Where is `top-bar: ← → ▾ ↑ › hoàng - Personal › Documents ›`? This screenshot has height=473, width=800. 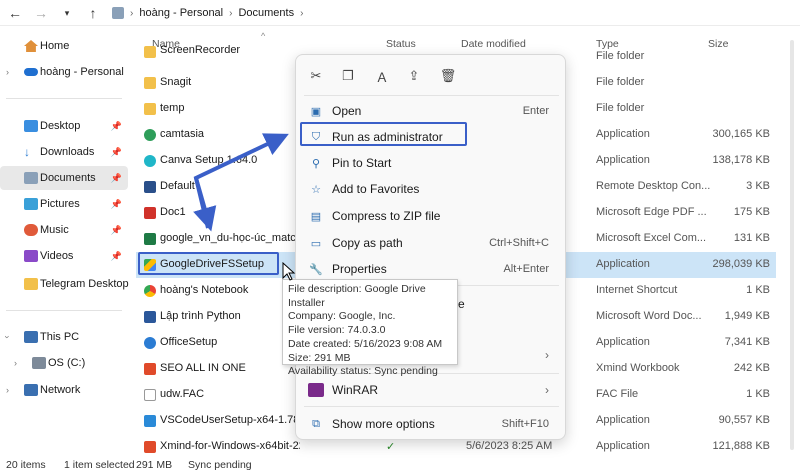 top-bar: ← → ▾ ↑ › hoàng - Personal › Documents › is located at coordinates (400, 13).